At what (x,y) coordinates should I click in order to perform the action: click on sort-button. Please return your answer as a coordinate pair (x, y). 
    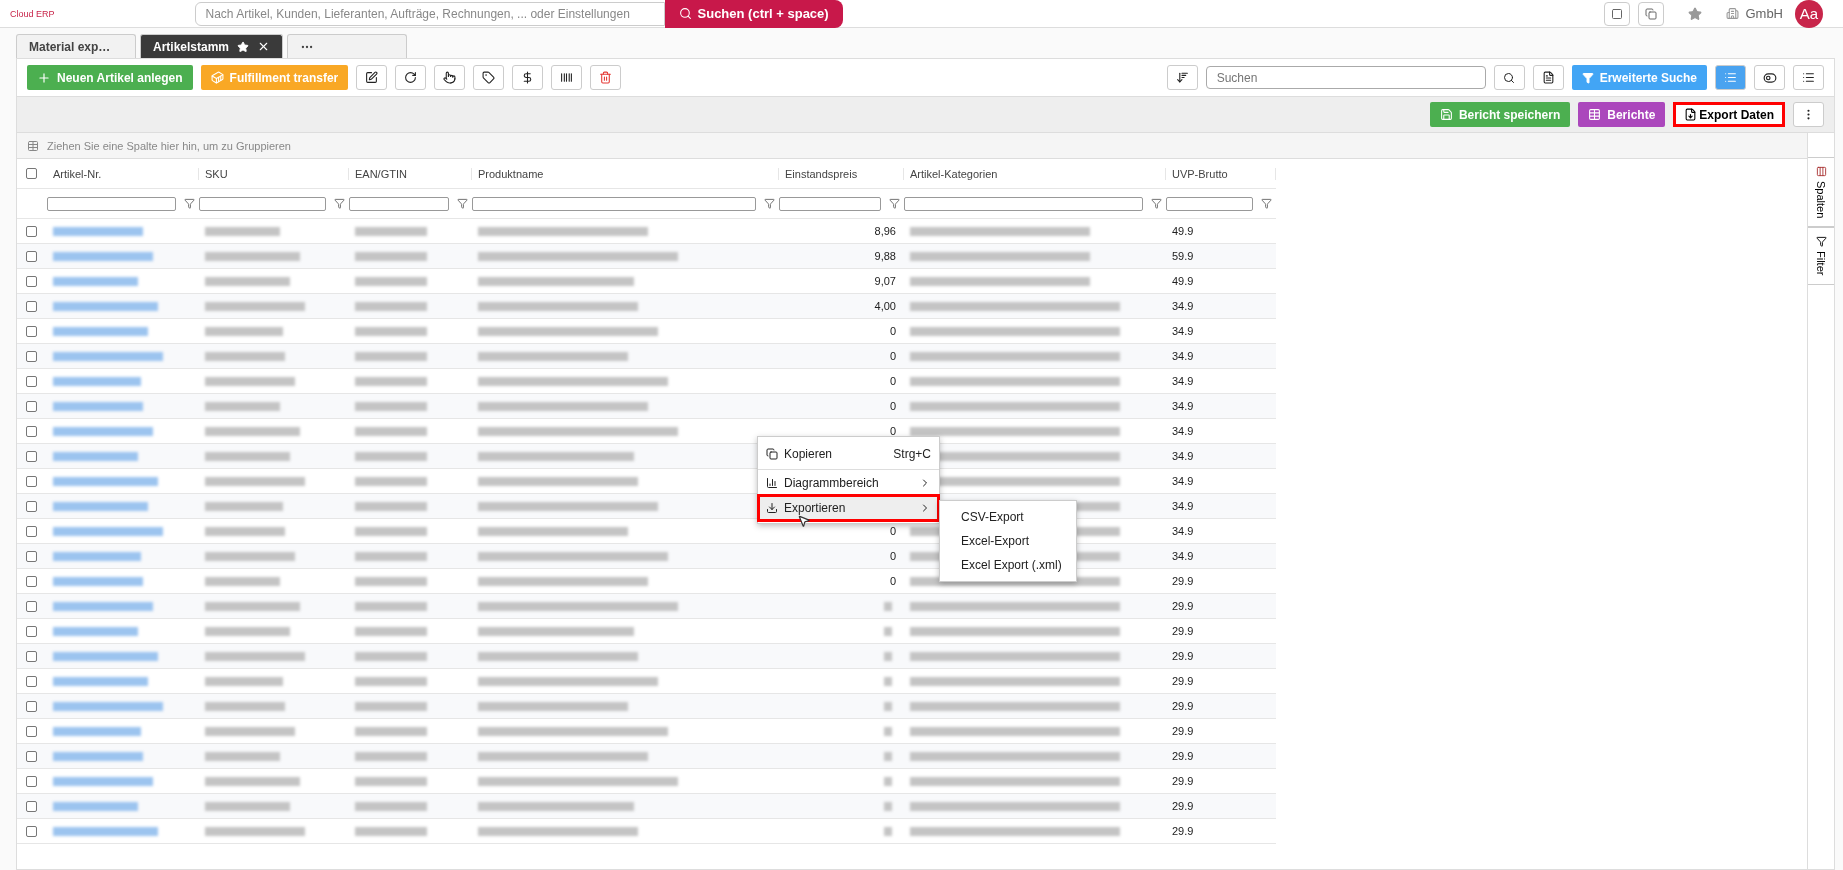
    Looking at the image, I should click on (1182, 77).